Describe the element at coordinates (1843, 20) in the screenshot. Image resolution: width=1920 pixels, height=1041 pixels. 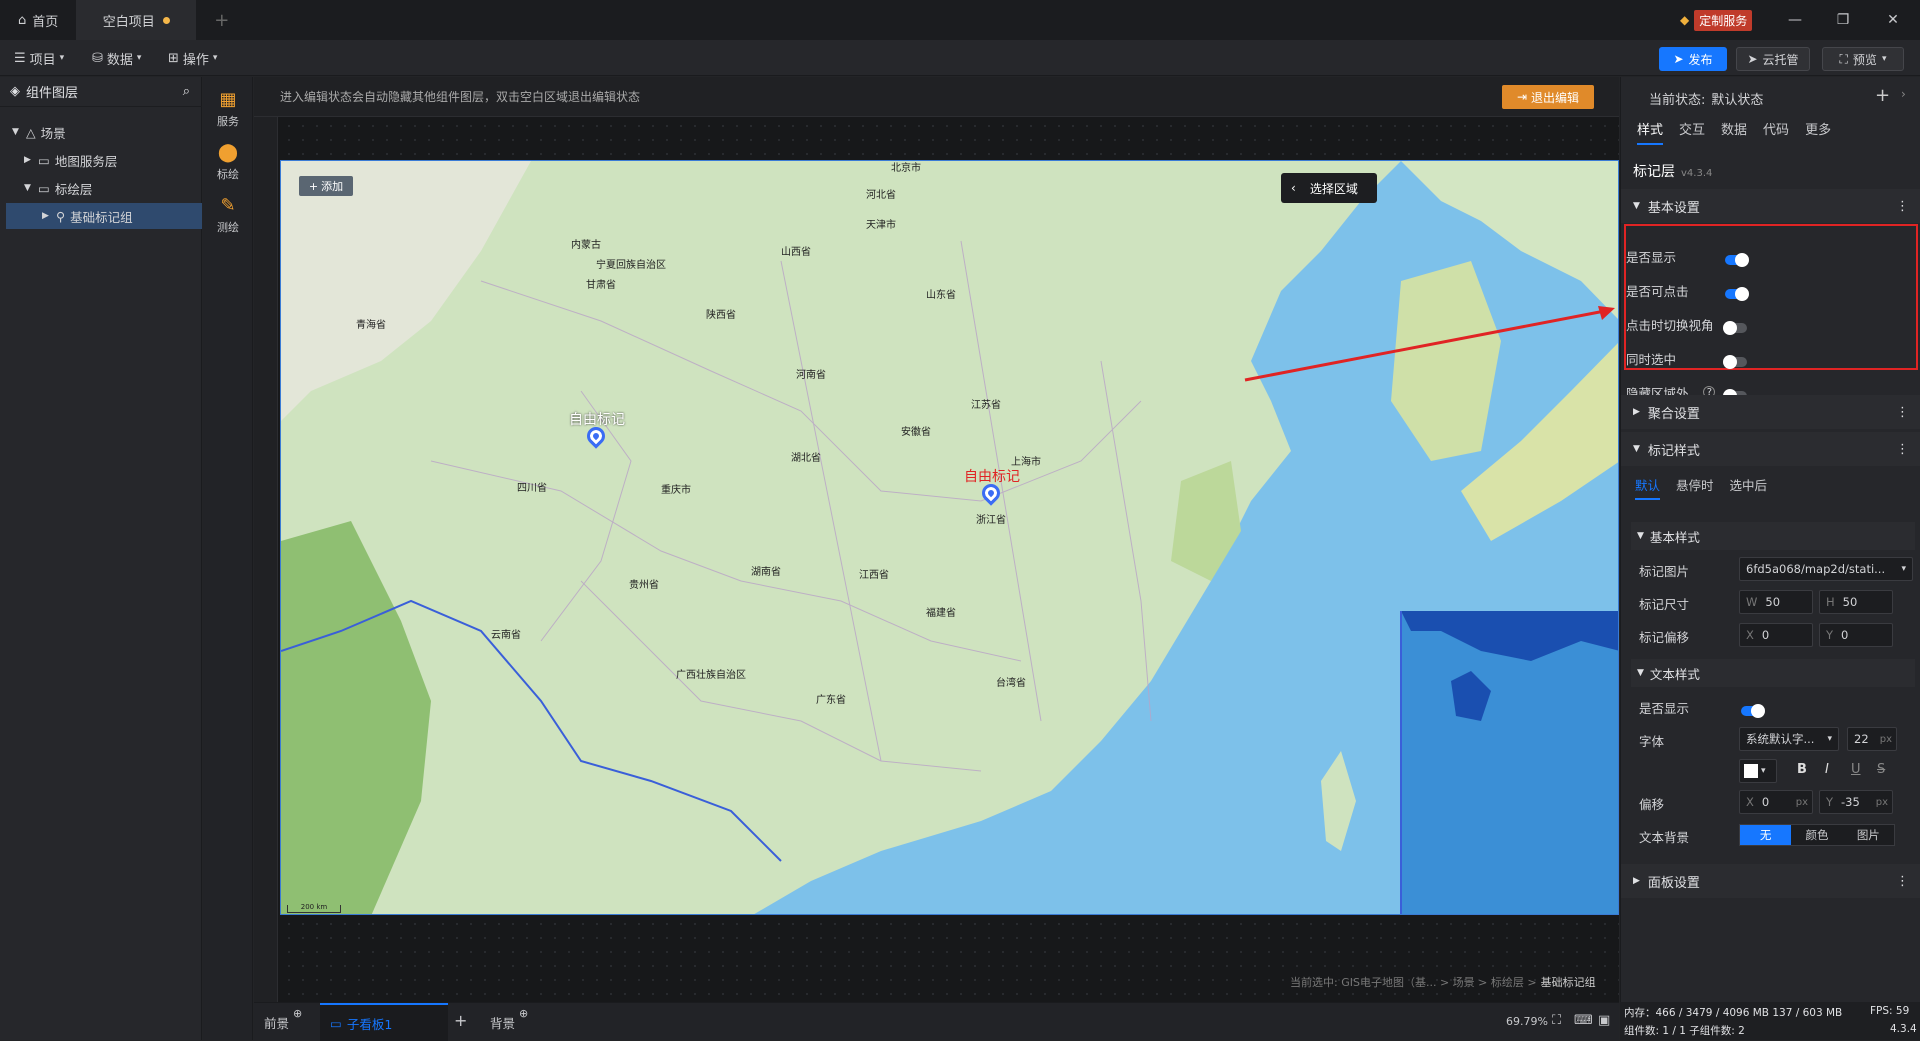
I see `restore-icon: ❐` at that location.